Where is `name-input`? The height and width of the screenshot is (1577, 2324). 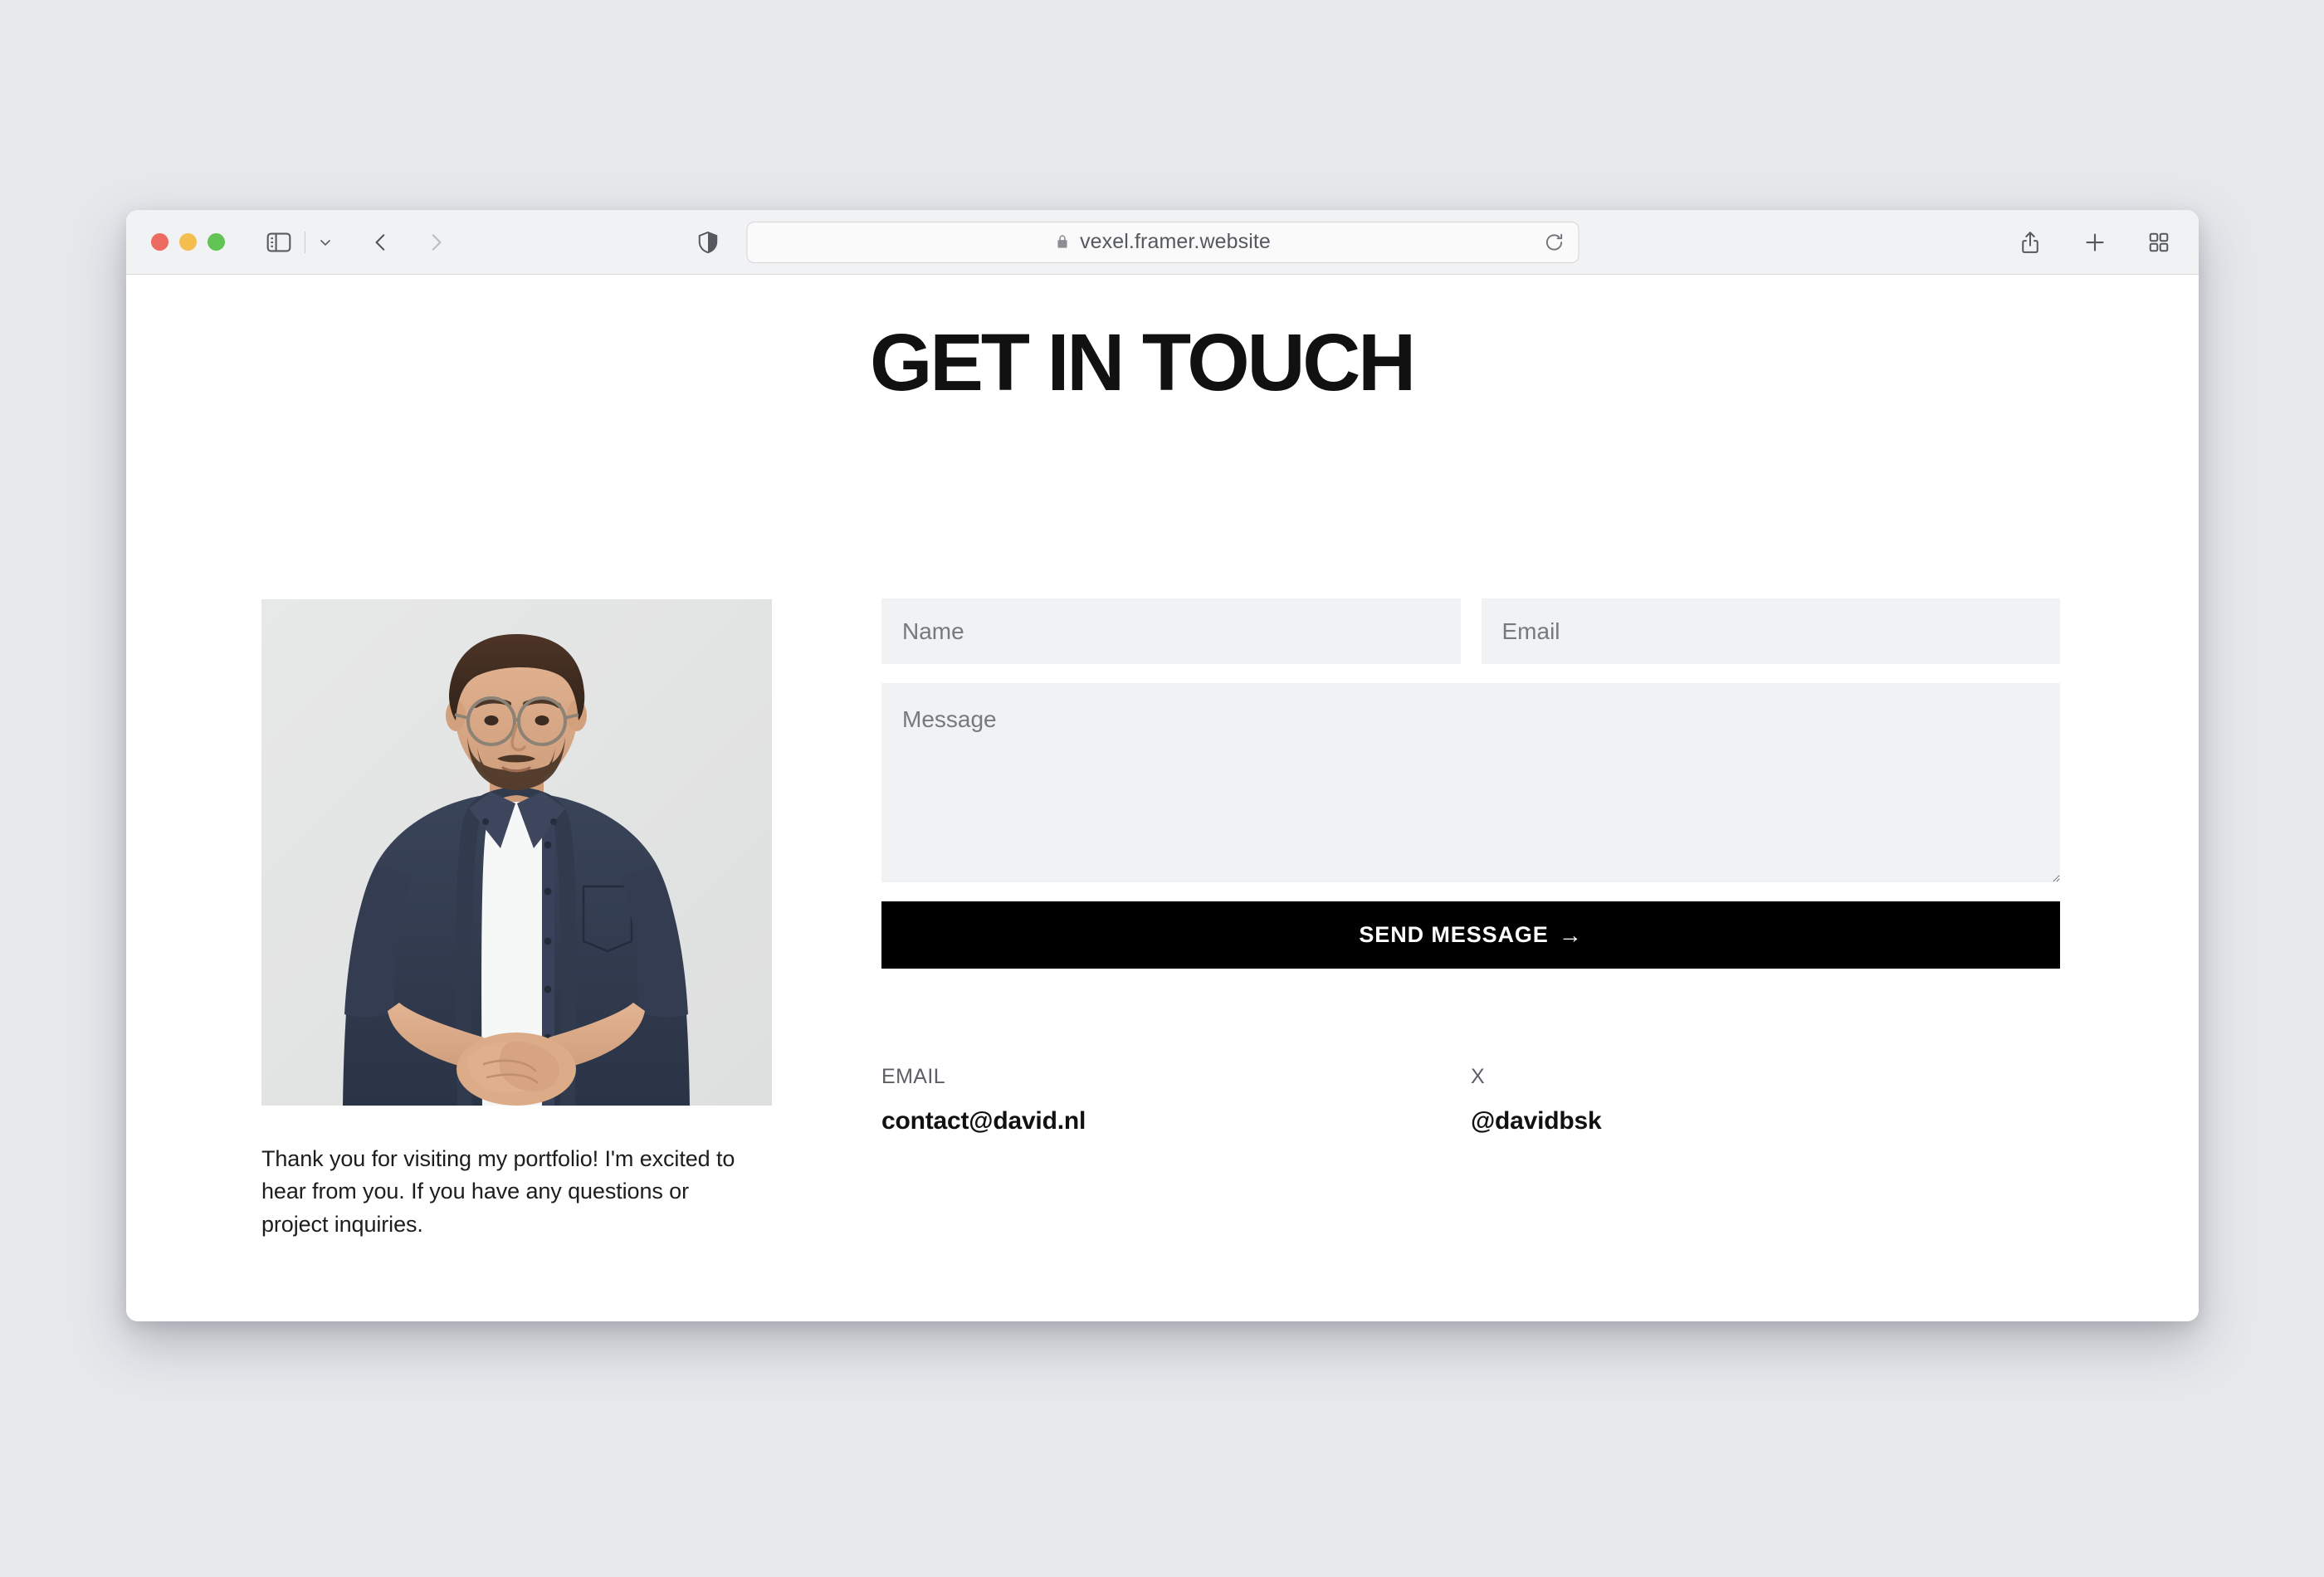
name-input is located at coordinates (1171, 631).